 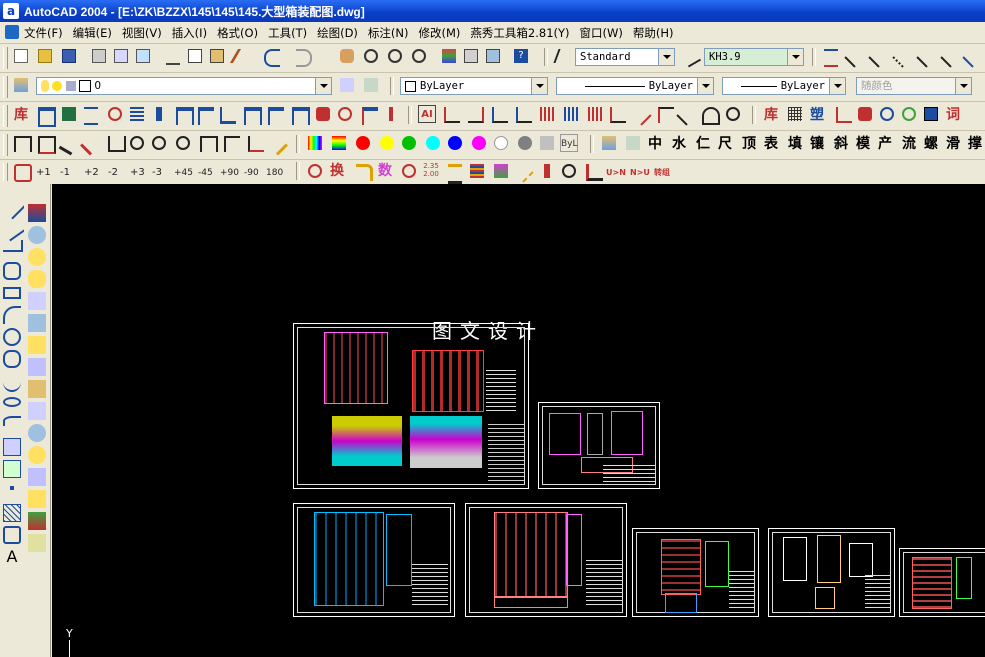 I want to click on linetype-control-select: ByLayer, so click(x=635, y=86).